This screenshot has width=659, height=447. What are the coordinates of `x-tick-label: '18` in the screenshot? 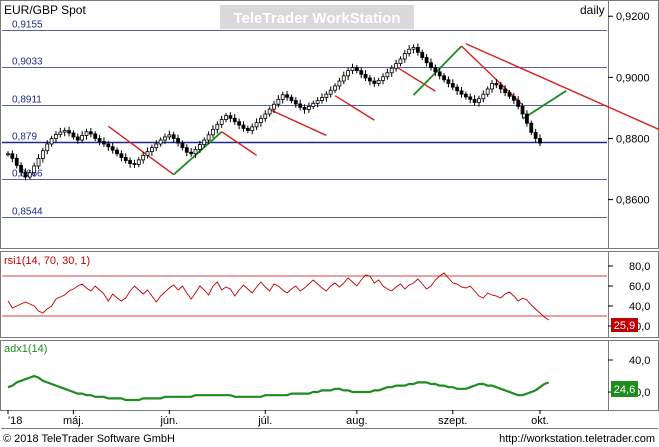 It's located at (15, 421).